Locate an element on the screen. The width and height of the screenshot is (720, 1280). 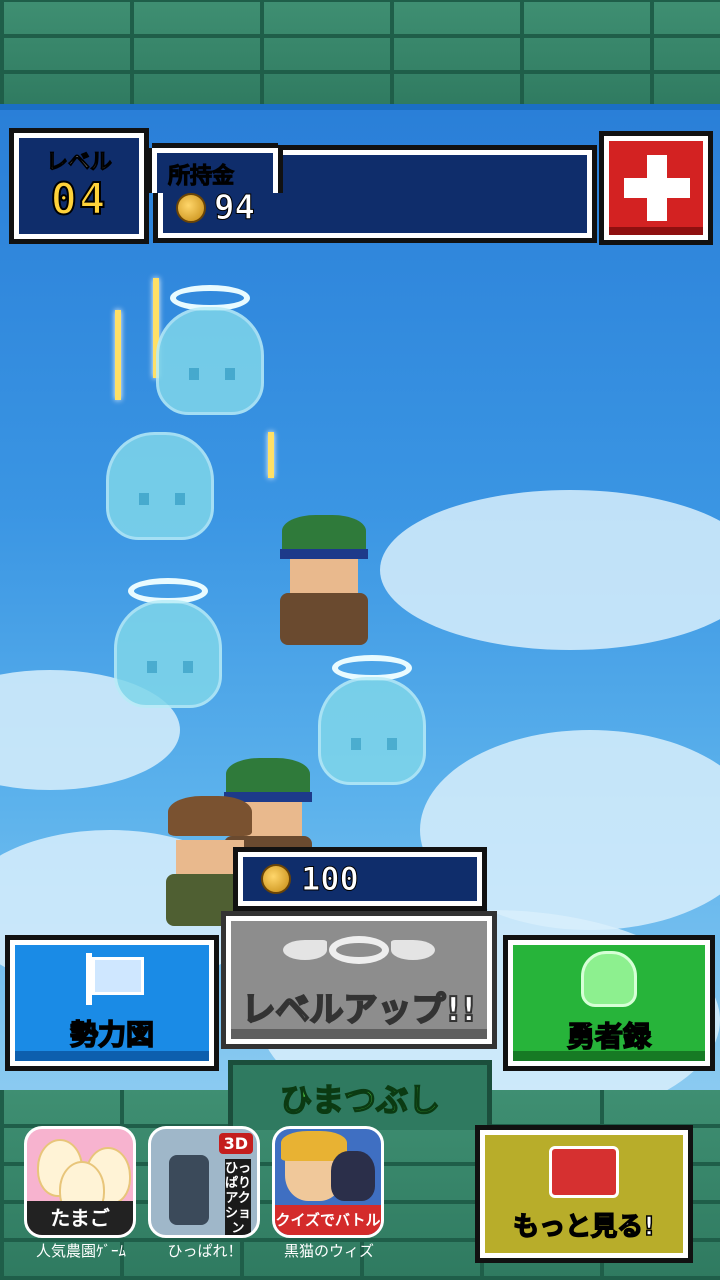
levelup-button: レベルアップ!! is located at coordinates (359, 980).